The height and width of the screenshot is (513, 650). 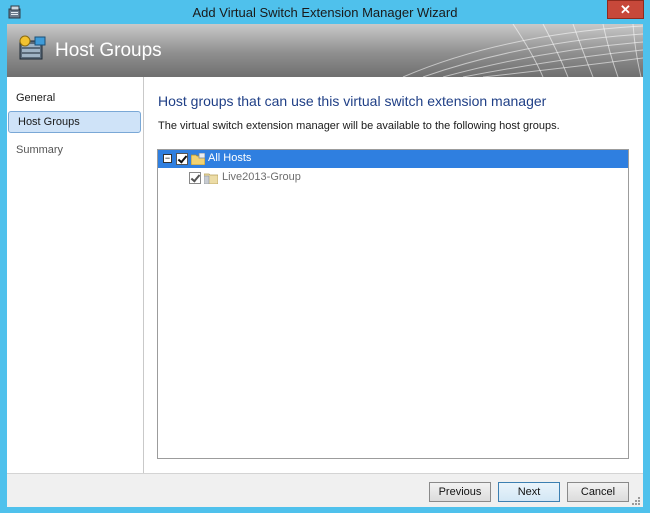 What do you see at coordinates (167, 158) in the screenshot?
I see `collapse-icon: −` at bounding box center [167, 158].